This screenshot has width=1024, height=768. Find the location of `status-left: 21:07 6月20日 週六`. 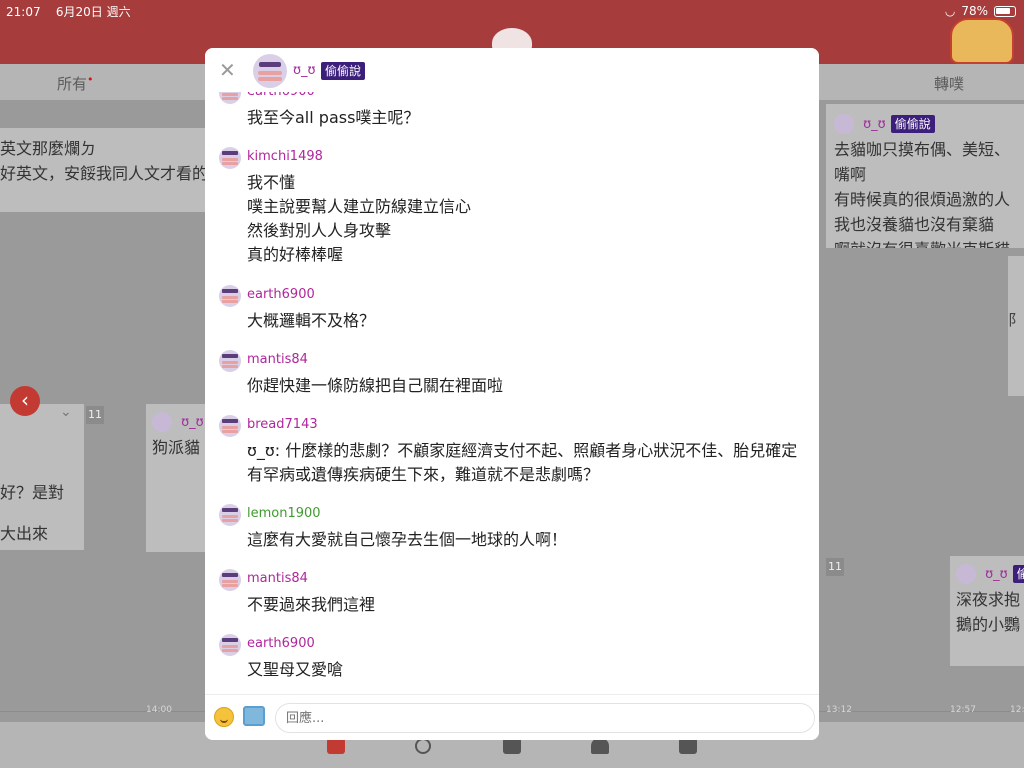

status-left: 21:07 6月20日 週六 is located at coordinates (68, 11).